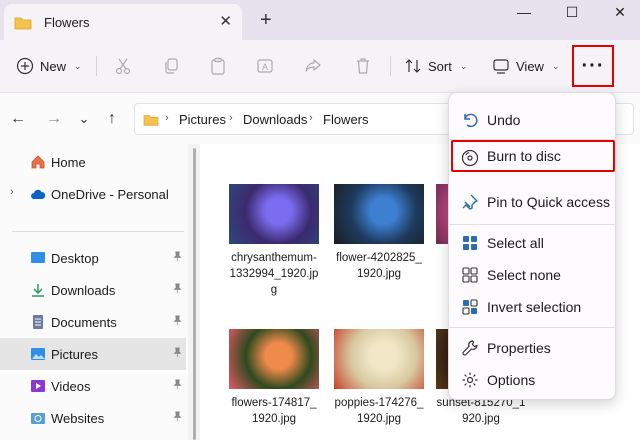  I want to click on recent-locations-icon: ⌄, so click(84, 119).